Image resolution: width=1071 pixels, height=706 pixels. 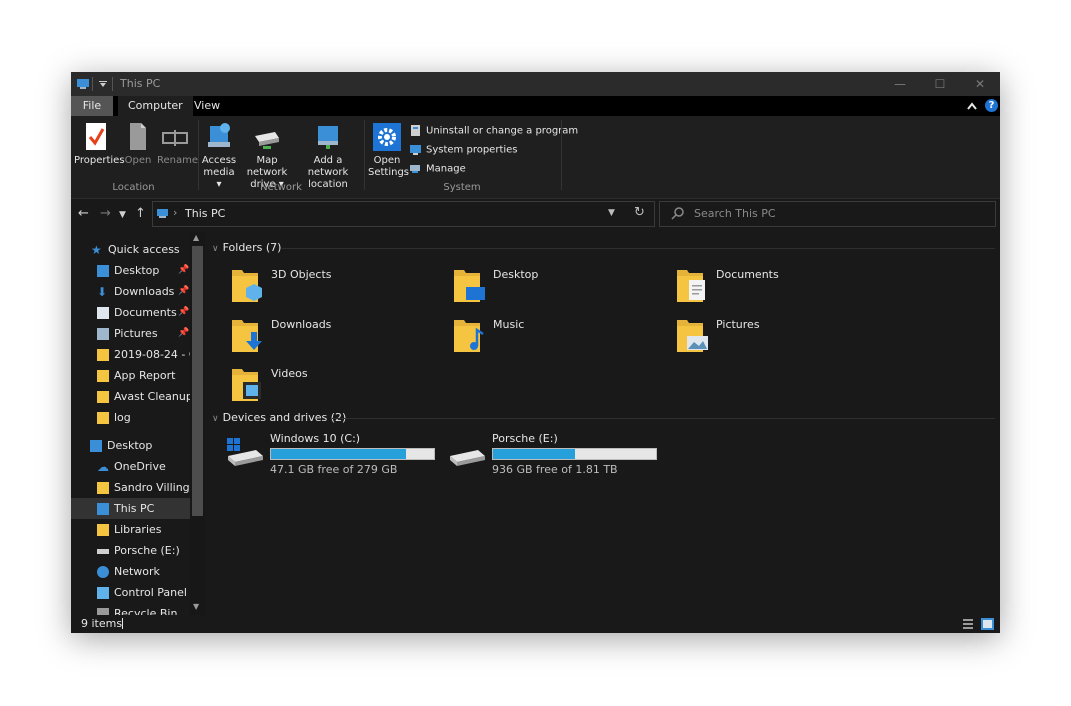 I want to click on folder-item-documents: Documents, so click(x=775, y=289).